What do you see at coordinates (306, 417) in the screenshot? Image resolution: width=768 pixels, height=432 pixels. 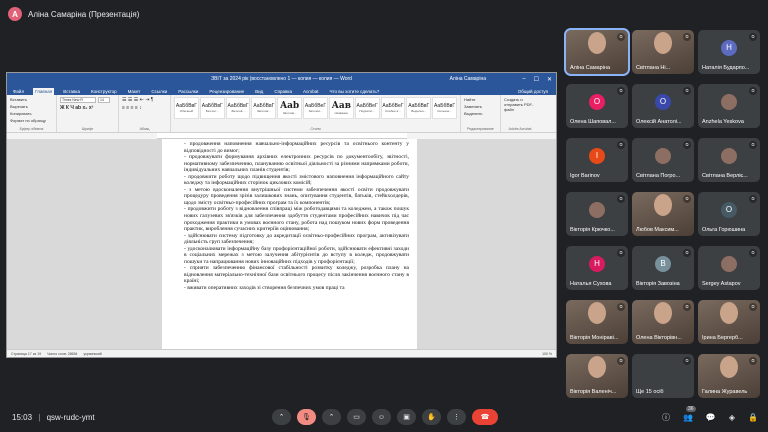 I see `mic-toggle-button: 🎙` at bounding box center [306, 417].